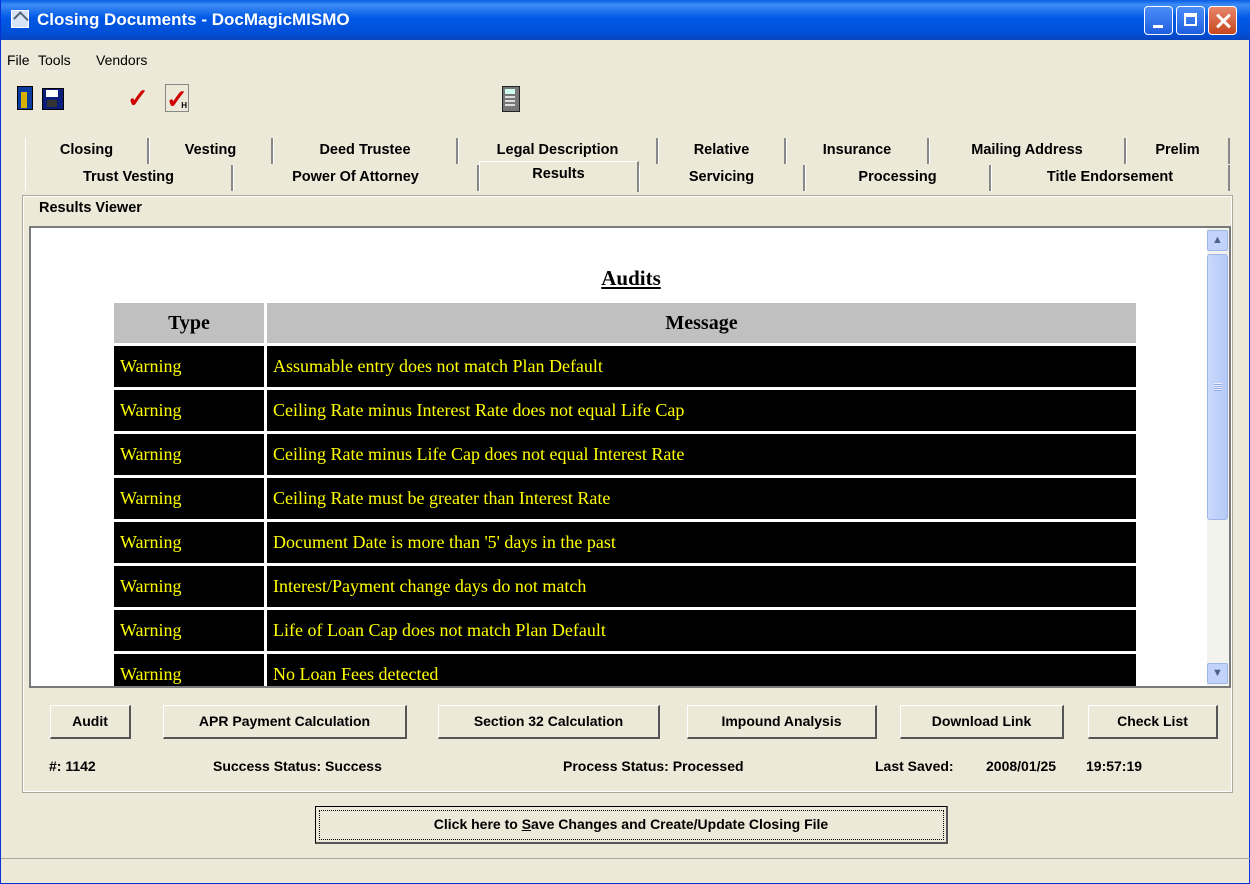  Describe the element at coordinates (653, 766) in the screenshot. I see `process-status: Process Status: Processed` at that location.